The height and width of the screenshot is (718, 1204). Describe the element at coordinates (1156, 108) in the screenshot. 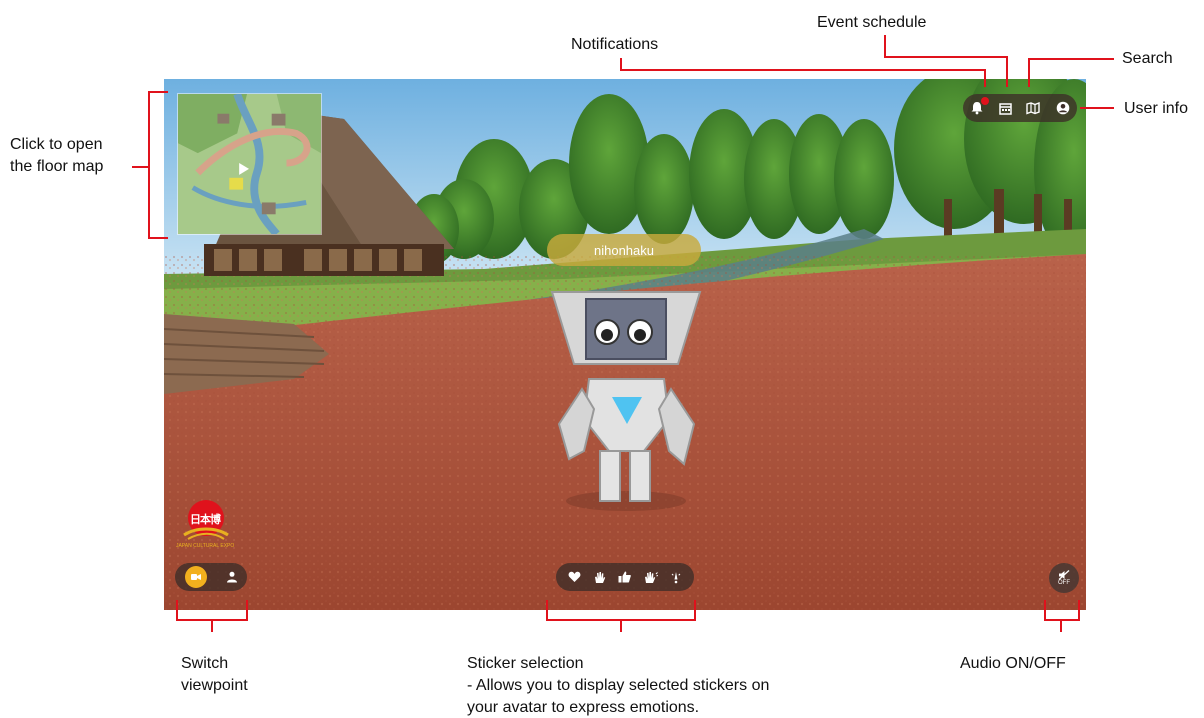

I see `user-info-annotation: User info` at that location.